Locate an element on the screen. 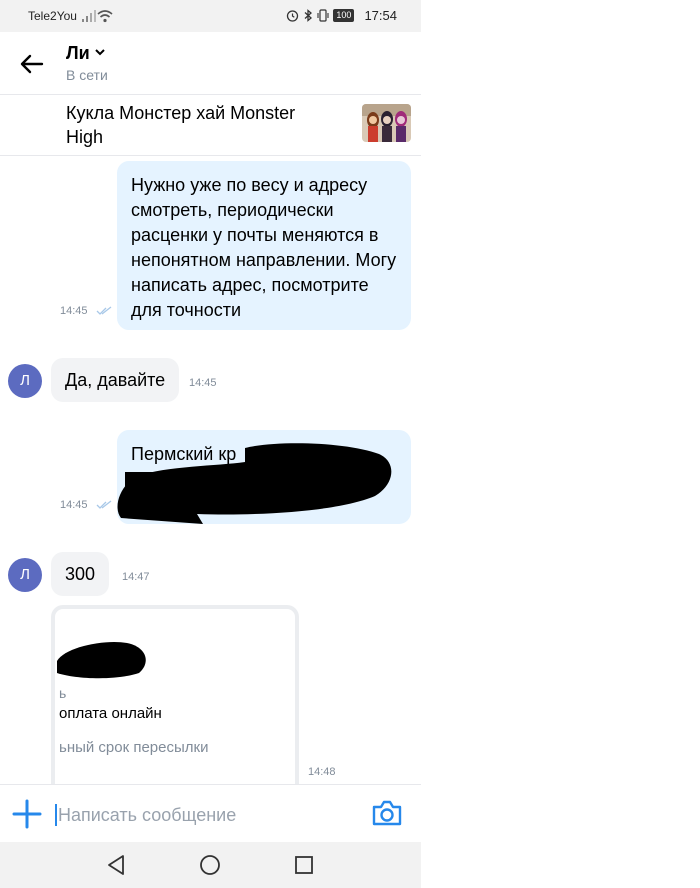 The image size is (700, 888). message-bubble-incoming: 300 is located at coordinates (80, 574).